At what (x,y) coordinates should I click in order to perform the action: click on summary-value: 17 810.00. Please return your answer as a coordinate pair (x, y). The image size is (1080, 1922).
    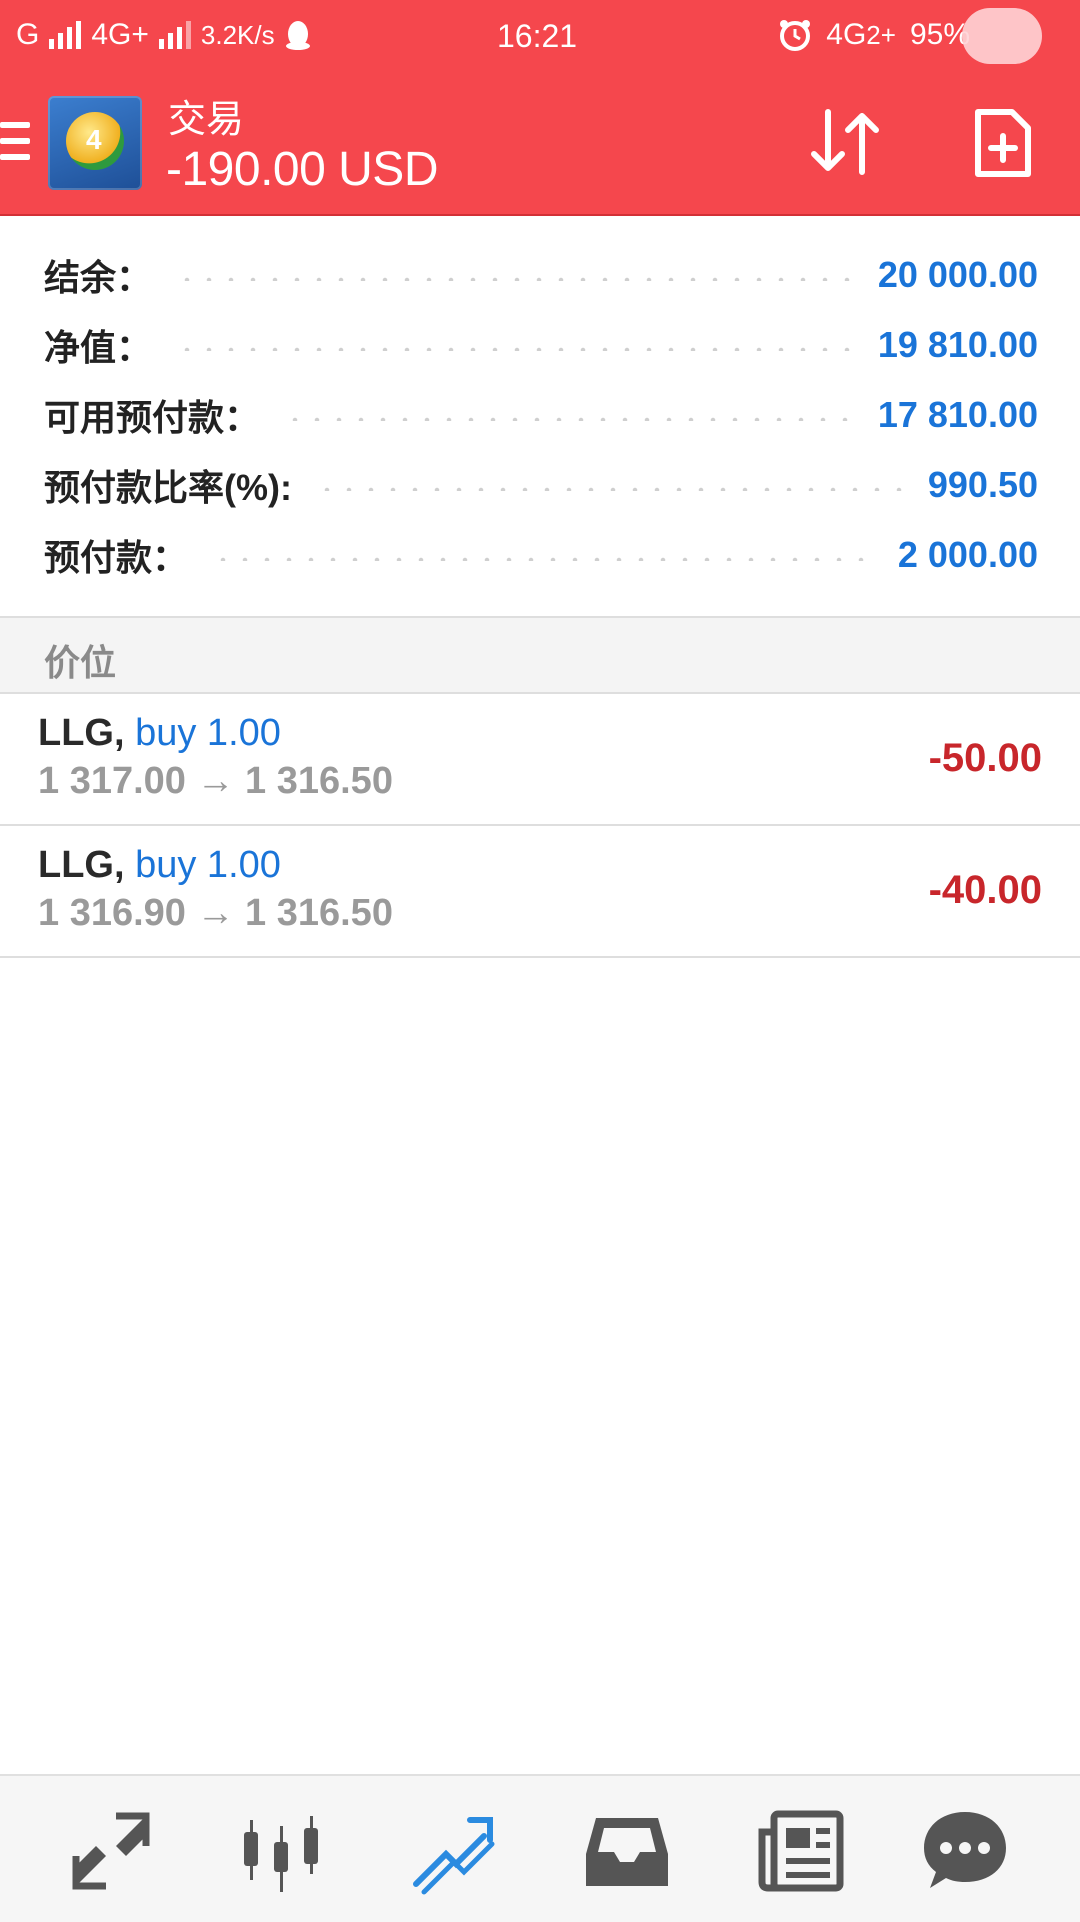
    Looking at the image, I should click on (957, 414).